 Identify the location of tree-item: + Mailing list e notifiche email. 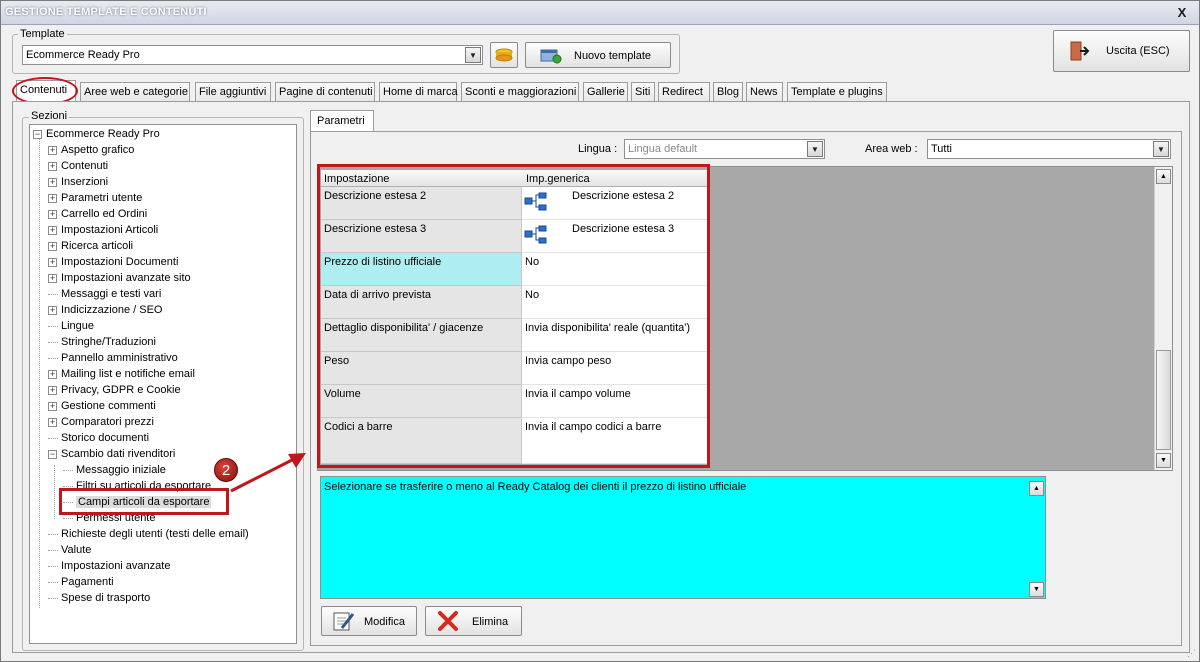
(121, 374).